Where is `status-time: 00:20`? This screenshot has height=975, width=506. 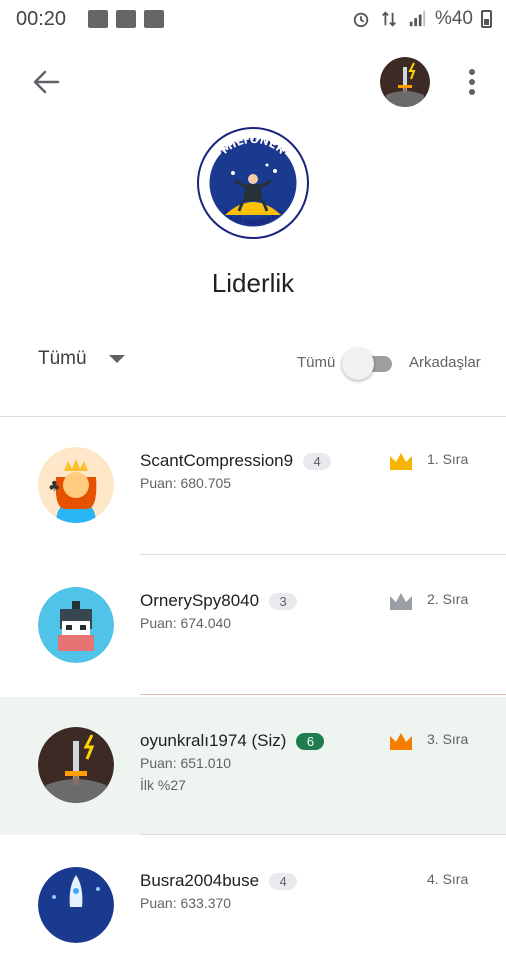
status-time: 00:20 is located at coordinates (41, 19).